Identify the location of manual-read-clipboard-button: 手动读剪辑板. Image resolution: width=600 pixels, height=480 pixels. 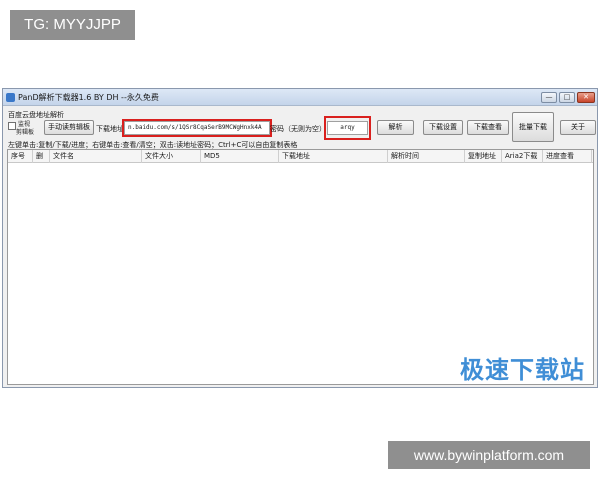
(69, 127).